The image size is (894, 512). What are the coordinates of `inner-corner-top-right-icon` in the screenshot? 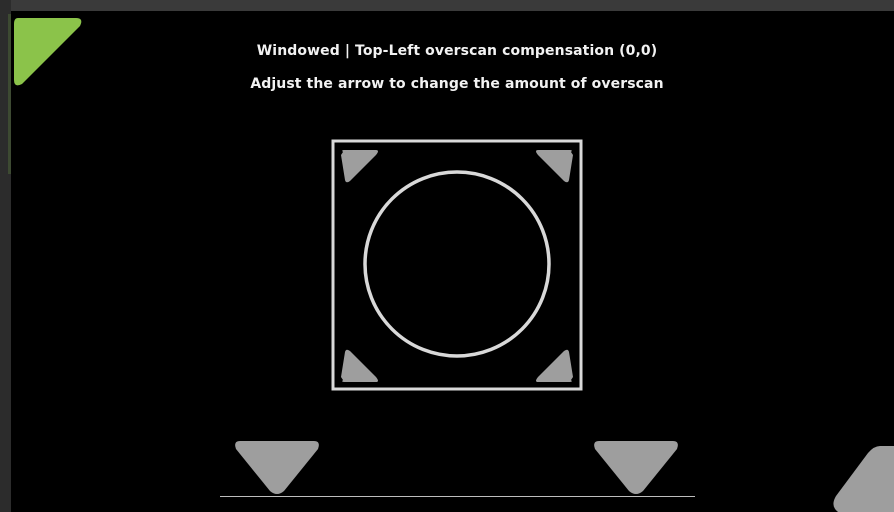 It's located at (554, 166).